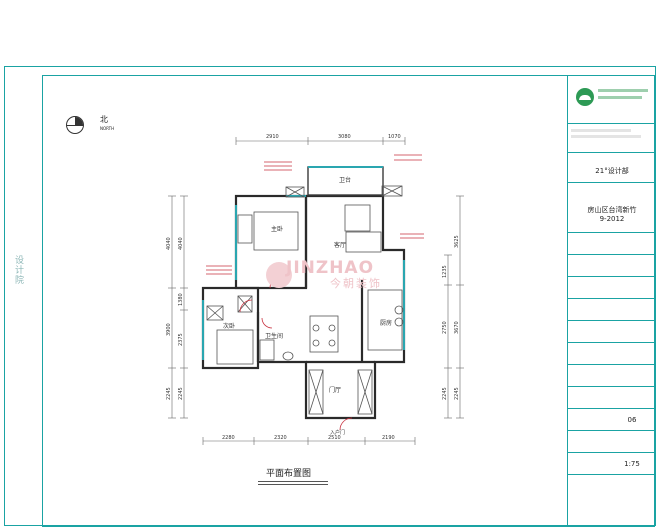  I want to click on room-bathroom: 卫生间, so click(274, 336).